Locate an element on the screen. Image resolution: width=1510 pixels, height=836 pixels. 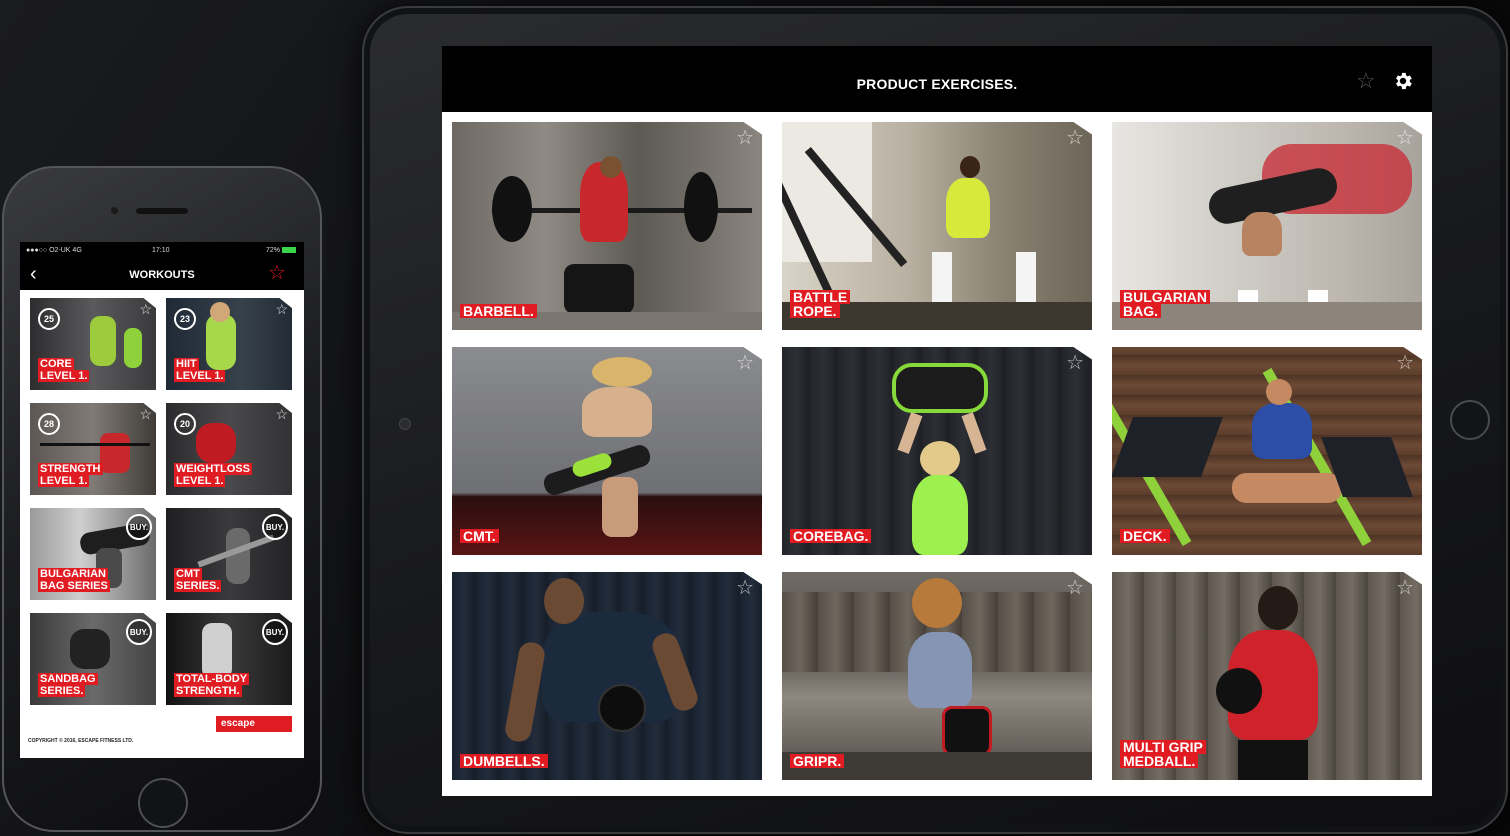
tile-label: CORE LEVEL 1. is located at coordinates (64, 370).